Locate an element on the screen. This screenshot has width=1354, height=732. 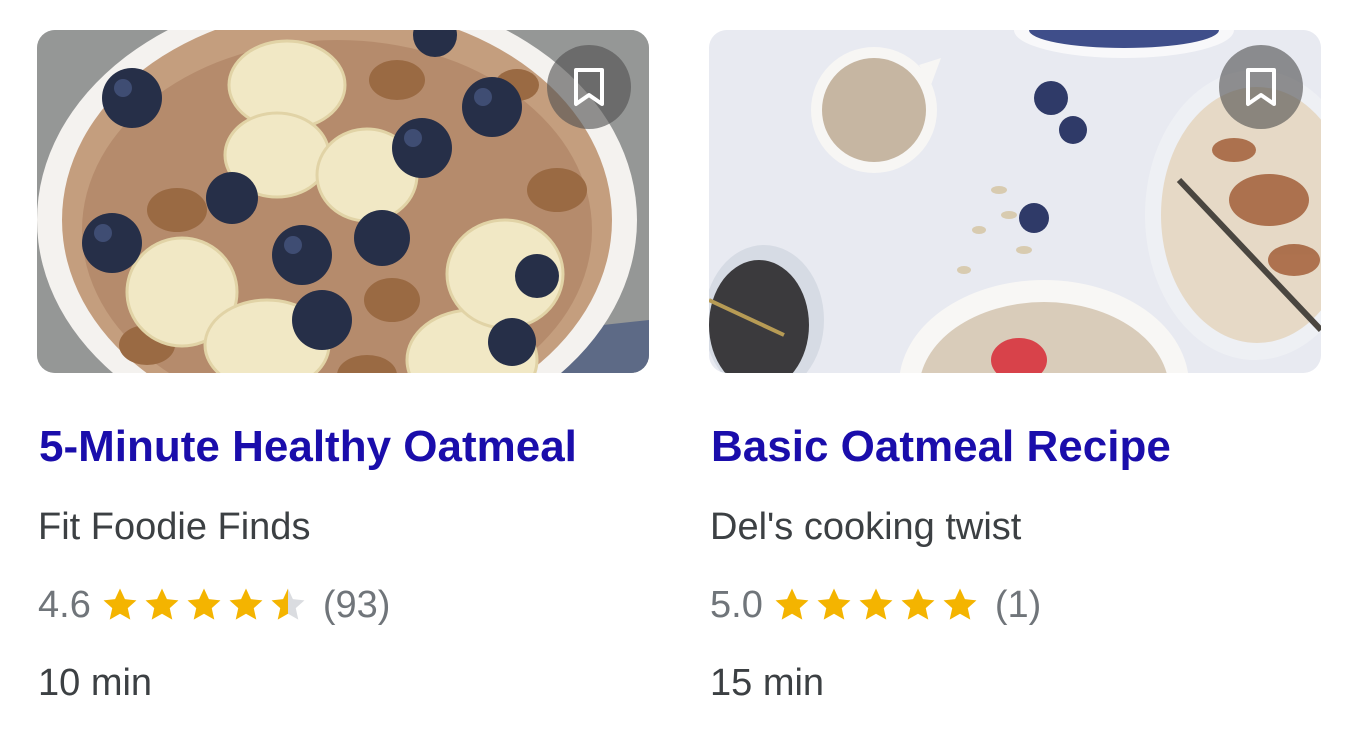
rating-value: 5.0 is located at coordinates (736, 604).